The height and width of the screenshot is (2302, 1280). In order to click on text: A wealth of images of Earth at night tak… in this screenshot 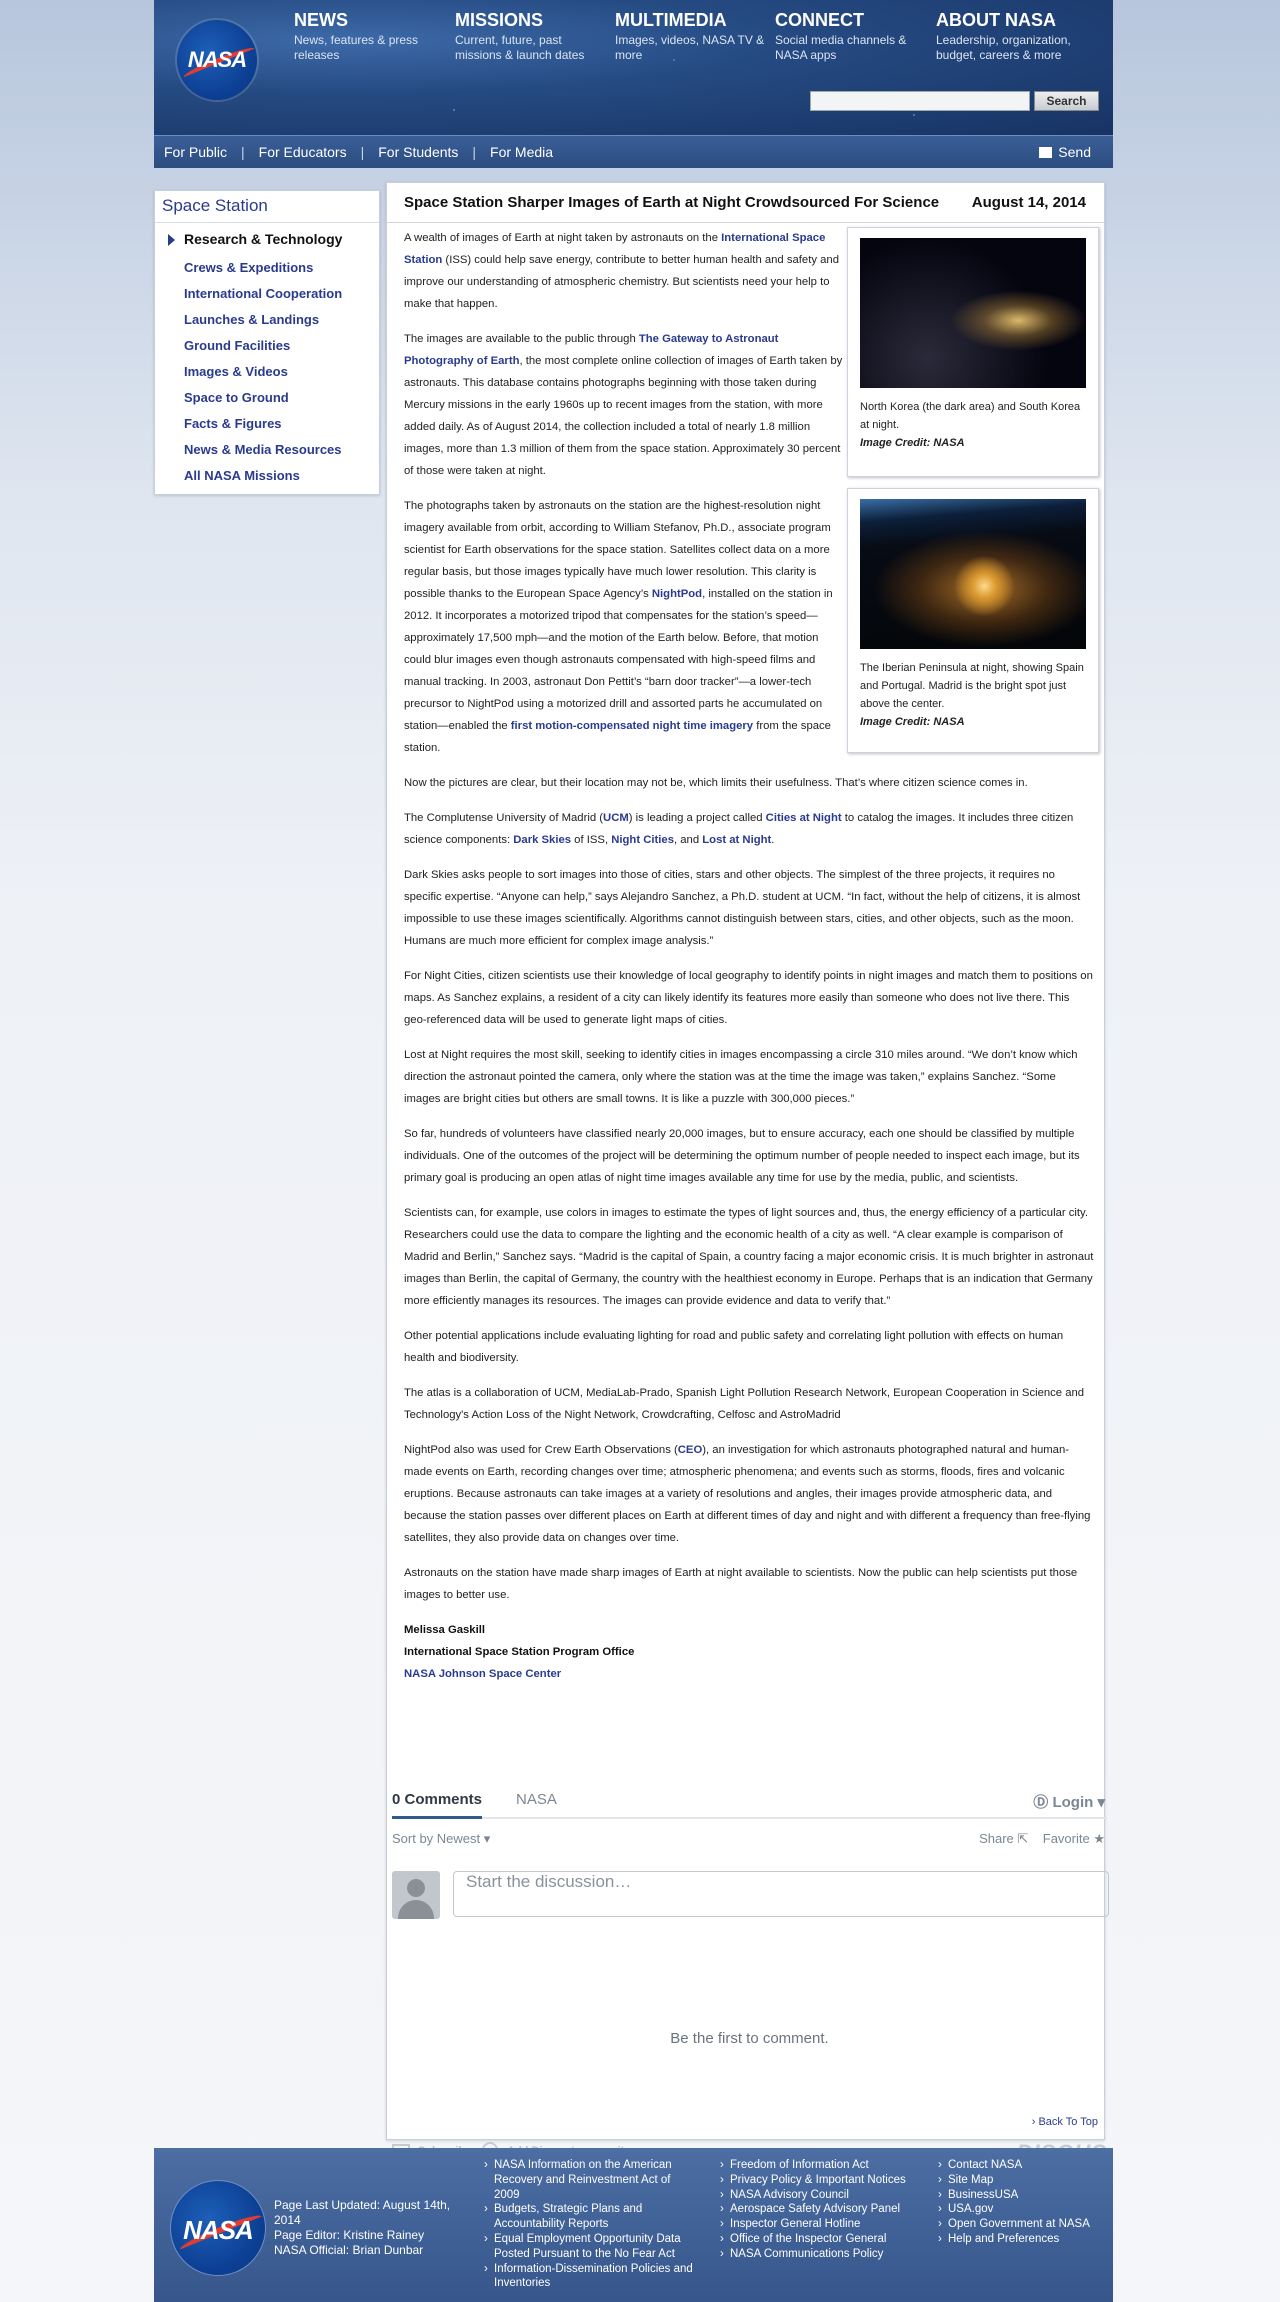, I will do `click(563, 238)`.